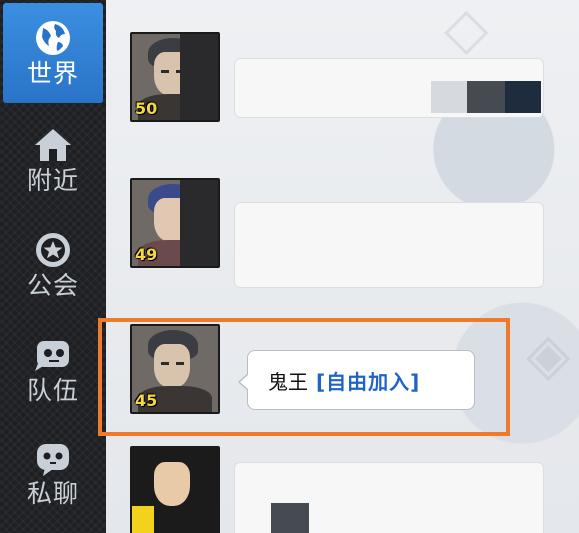 This screenshot has height=533, width=579. I want to click on guild-emblem-icon, so click(53, 250).